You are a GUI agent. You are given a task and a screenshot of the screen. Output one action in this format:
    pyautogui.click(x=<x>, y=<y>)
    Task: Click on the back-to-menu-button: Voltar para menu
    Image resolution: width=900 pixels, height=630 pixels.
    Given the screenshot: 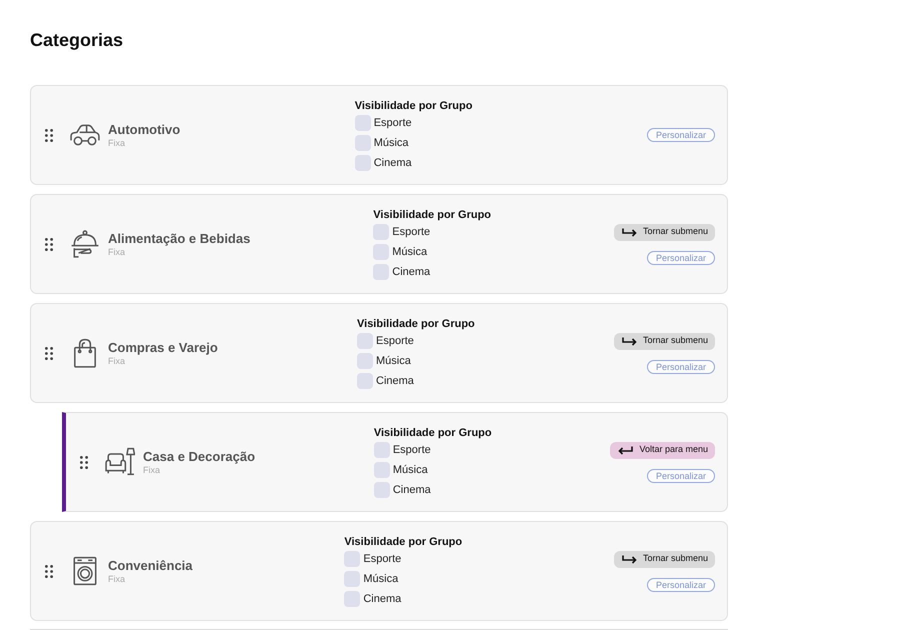 What is the action you would take?
    pyautogui.click(x=662, y=450)
    